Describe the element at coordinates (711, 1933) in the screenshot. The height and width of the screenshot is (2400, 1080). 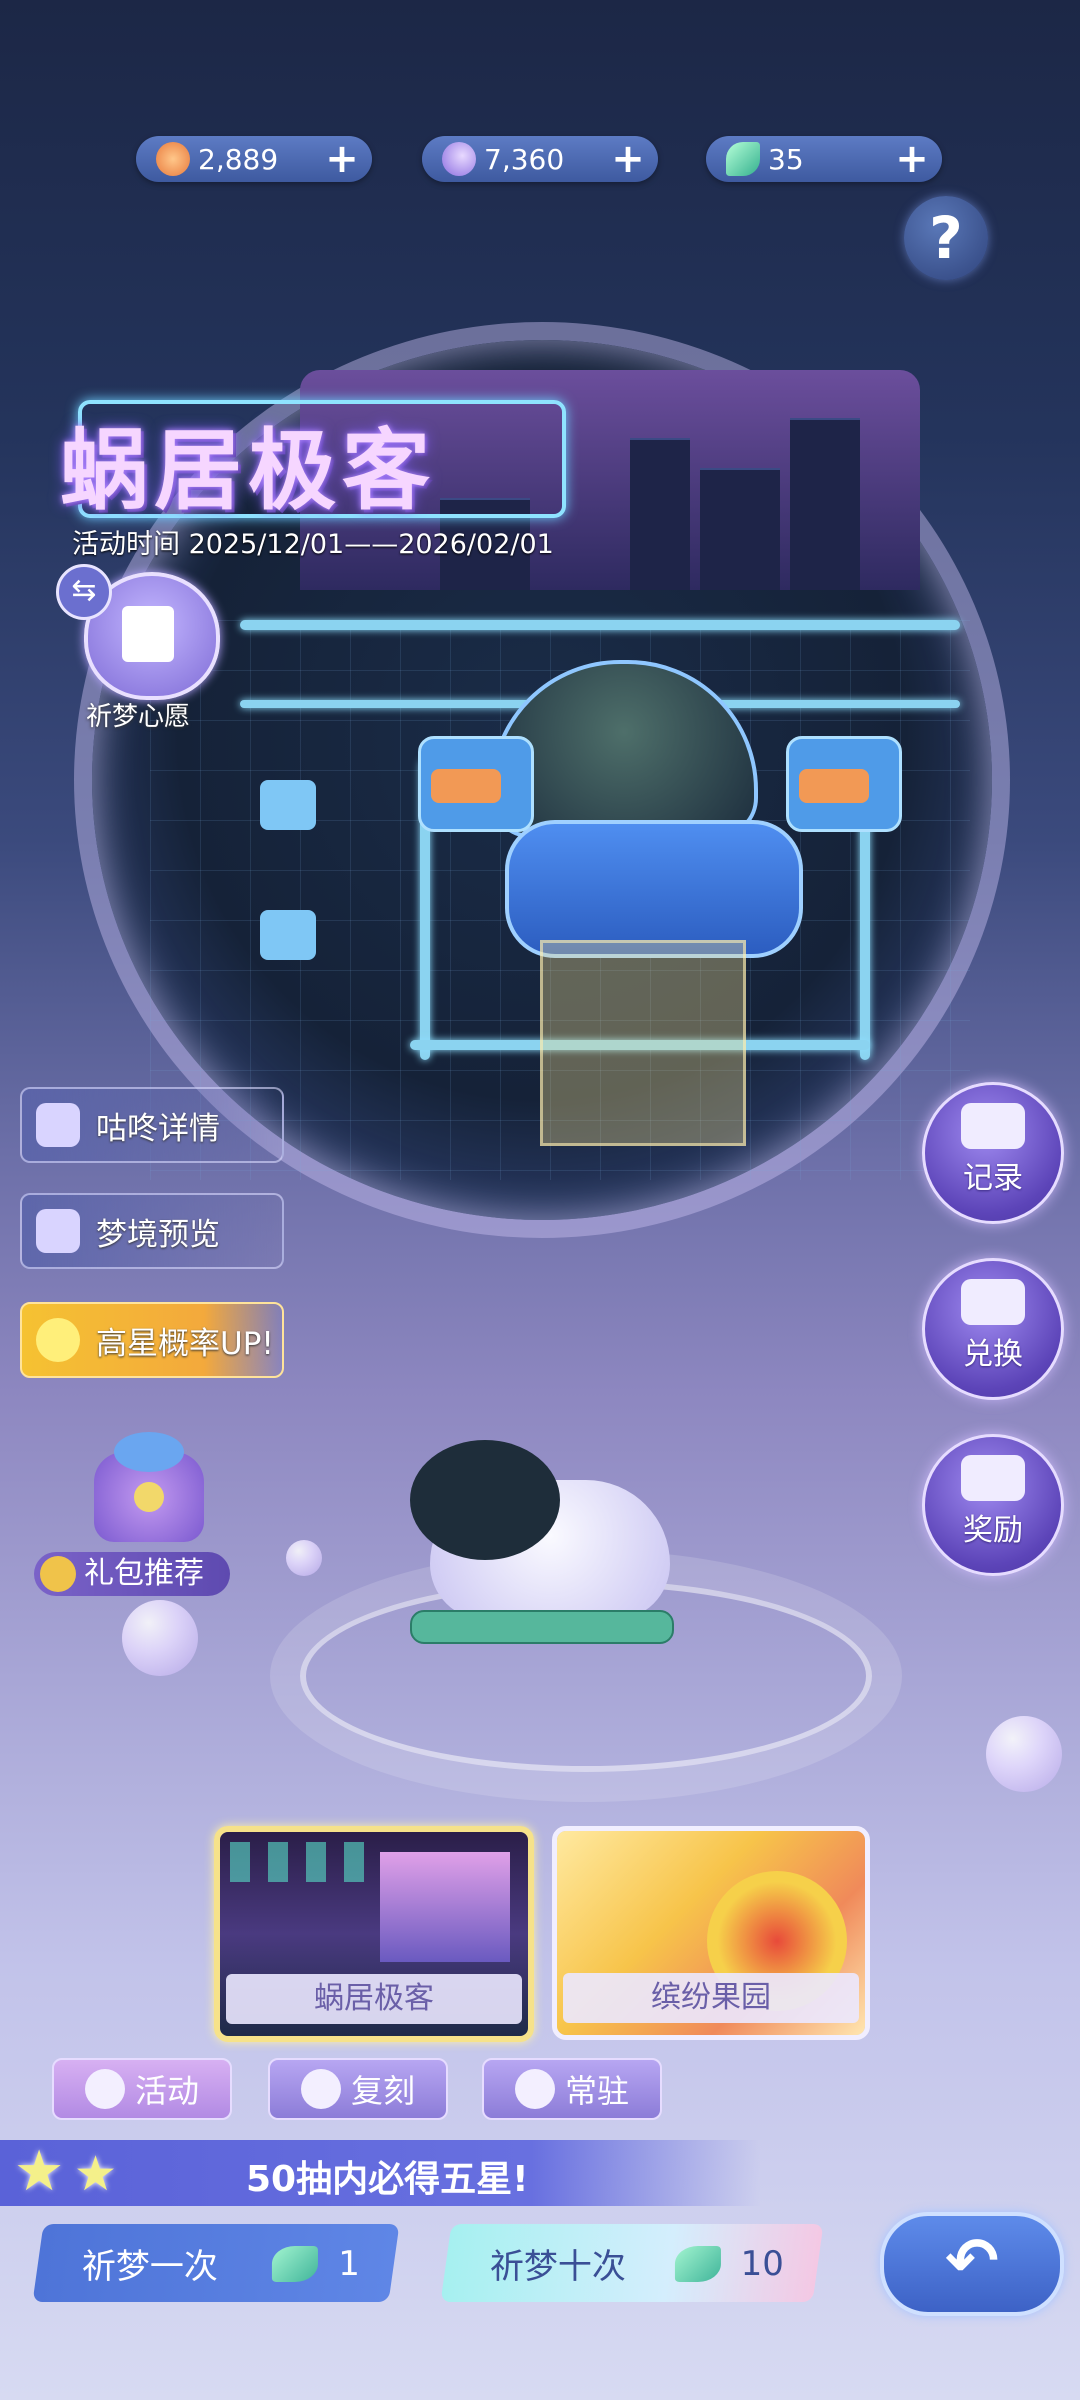
I see `banner-card: 缤纷果园` at that location.